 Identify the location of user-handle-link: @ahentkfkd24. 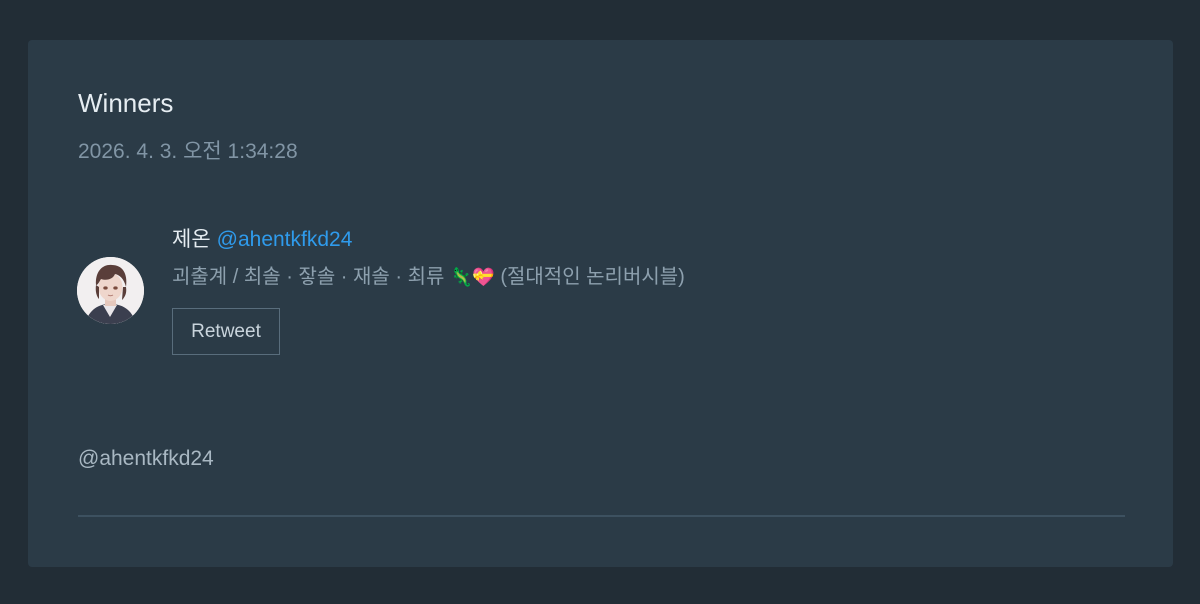
(285, 239).